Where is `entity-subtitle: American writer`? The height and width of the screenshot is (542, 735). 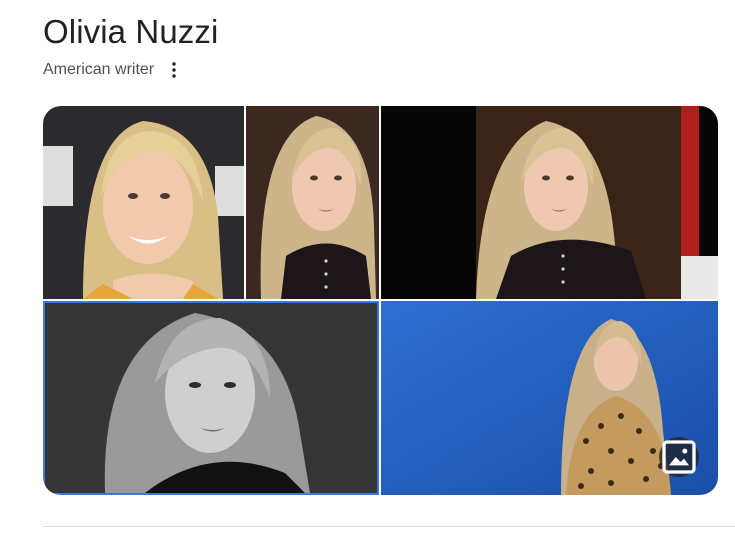
entity-subtitle: American writer is located at coordinates (99, 69).